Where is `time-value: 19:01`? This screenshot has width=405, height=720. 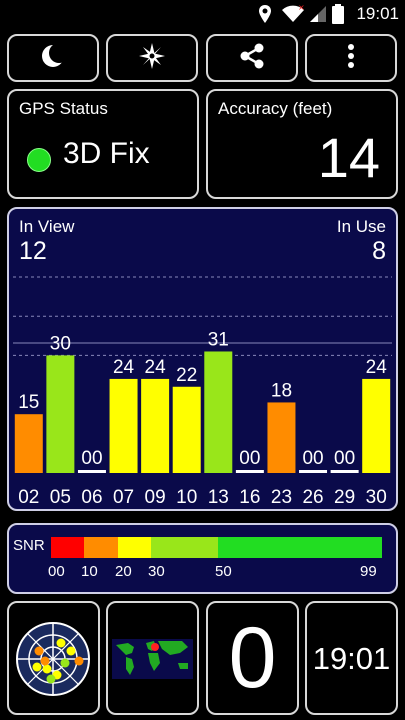
time-value: 19:01 is located at coordinates (351, 658).